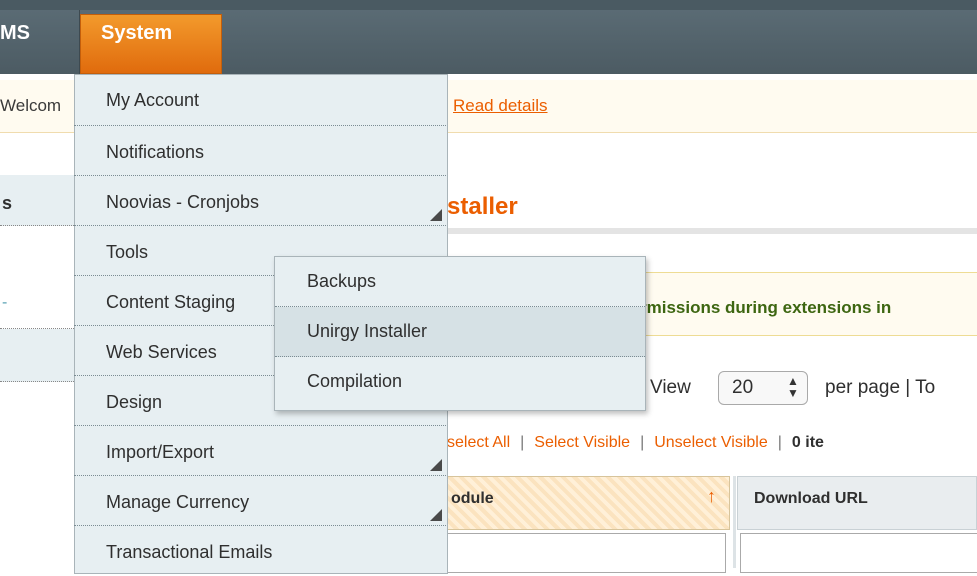 The width and height of the screenshot is (977, 576). What do you see at coordinates (260, 451) in the screenshot?
I see `menu-item-import-export: Import/Export` at bounding box center [260, 451].